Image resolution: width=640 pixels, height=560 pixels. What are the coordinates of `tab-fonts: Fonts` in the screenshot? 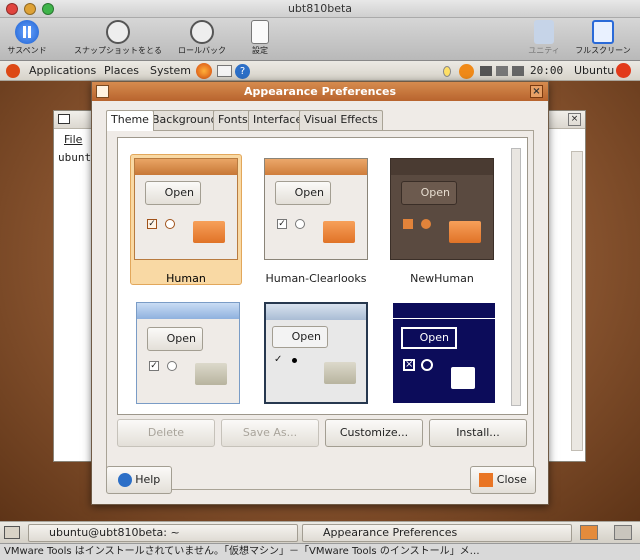 It's located at (233, 120).